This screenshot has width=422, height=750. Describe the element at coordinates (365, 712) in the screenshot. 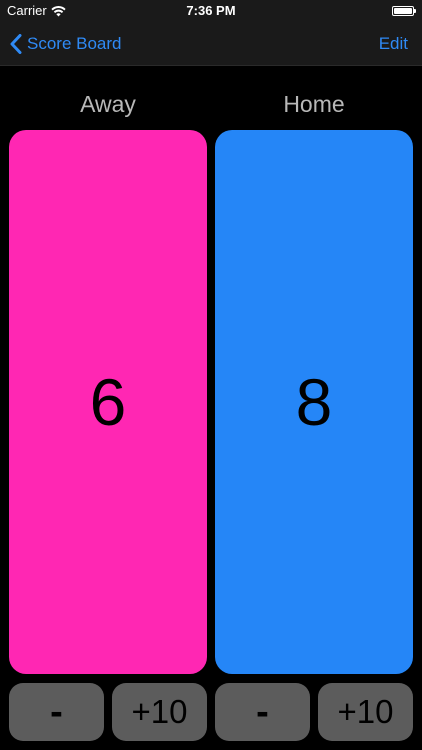

I see `home-plus-ten-button: +10` at that location.